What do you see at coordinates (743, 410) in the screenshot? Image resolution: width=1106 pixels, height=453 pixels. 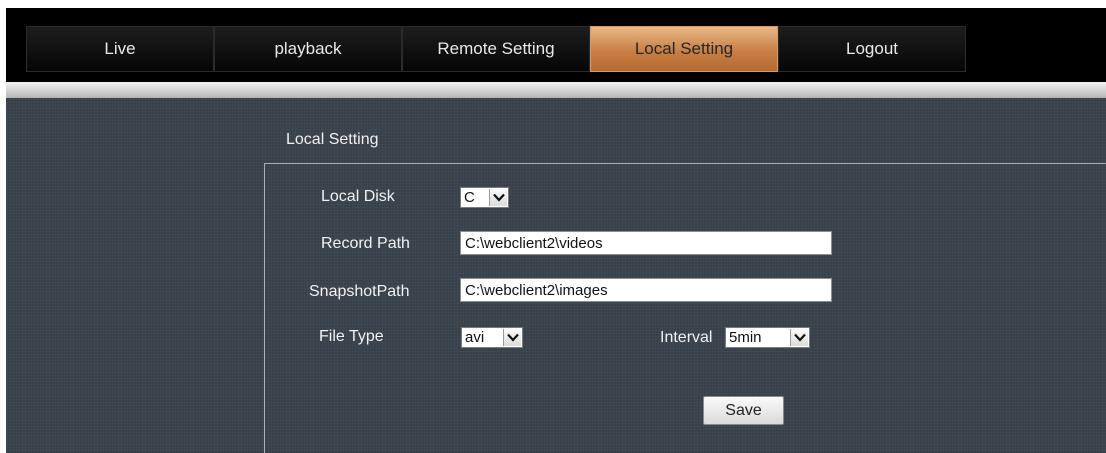 I see `save-button: Save` at bounding box center [743, 410].